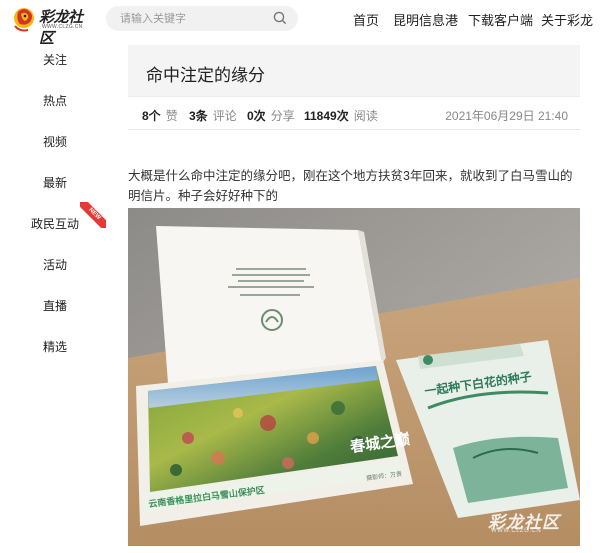  What do you see at coordinates (256, 116) in the screenshot?
I see `share-count-value: 0次` at bounding box center [256, 116].